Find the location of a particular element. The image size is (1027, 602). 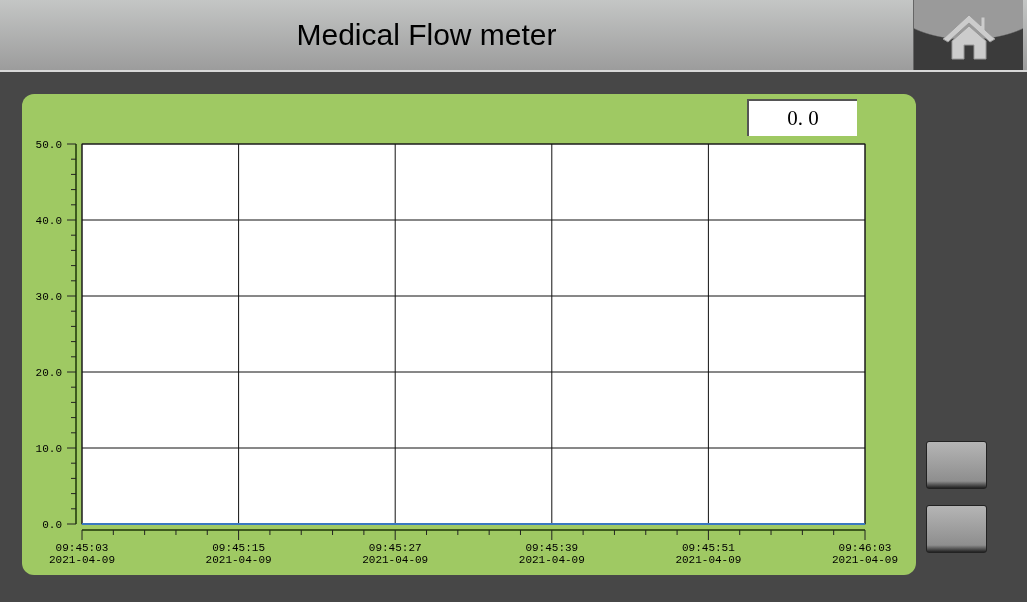

x-tick-label: 09:45:03 2021-04-09 is located at coordinates (82, 554).